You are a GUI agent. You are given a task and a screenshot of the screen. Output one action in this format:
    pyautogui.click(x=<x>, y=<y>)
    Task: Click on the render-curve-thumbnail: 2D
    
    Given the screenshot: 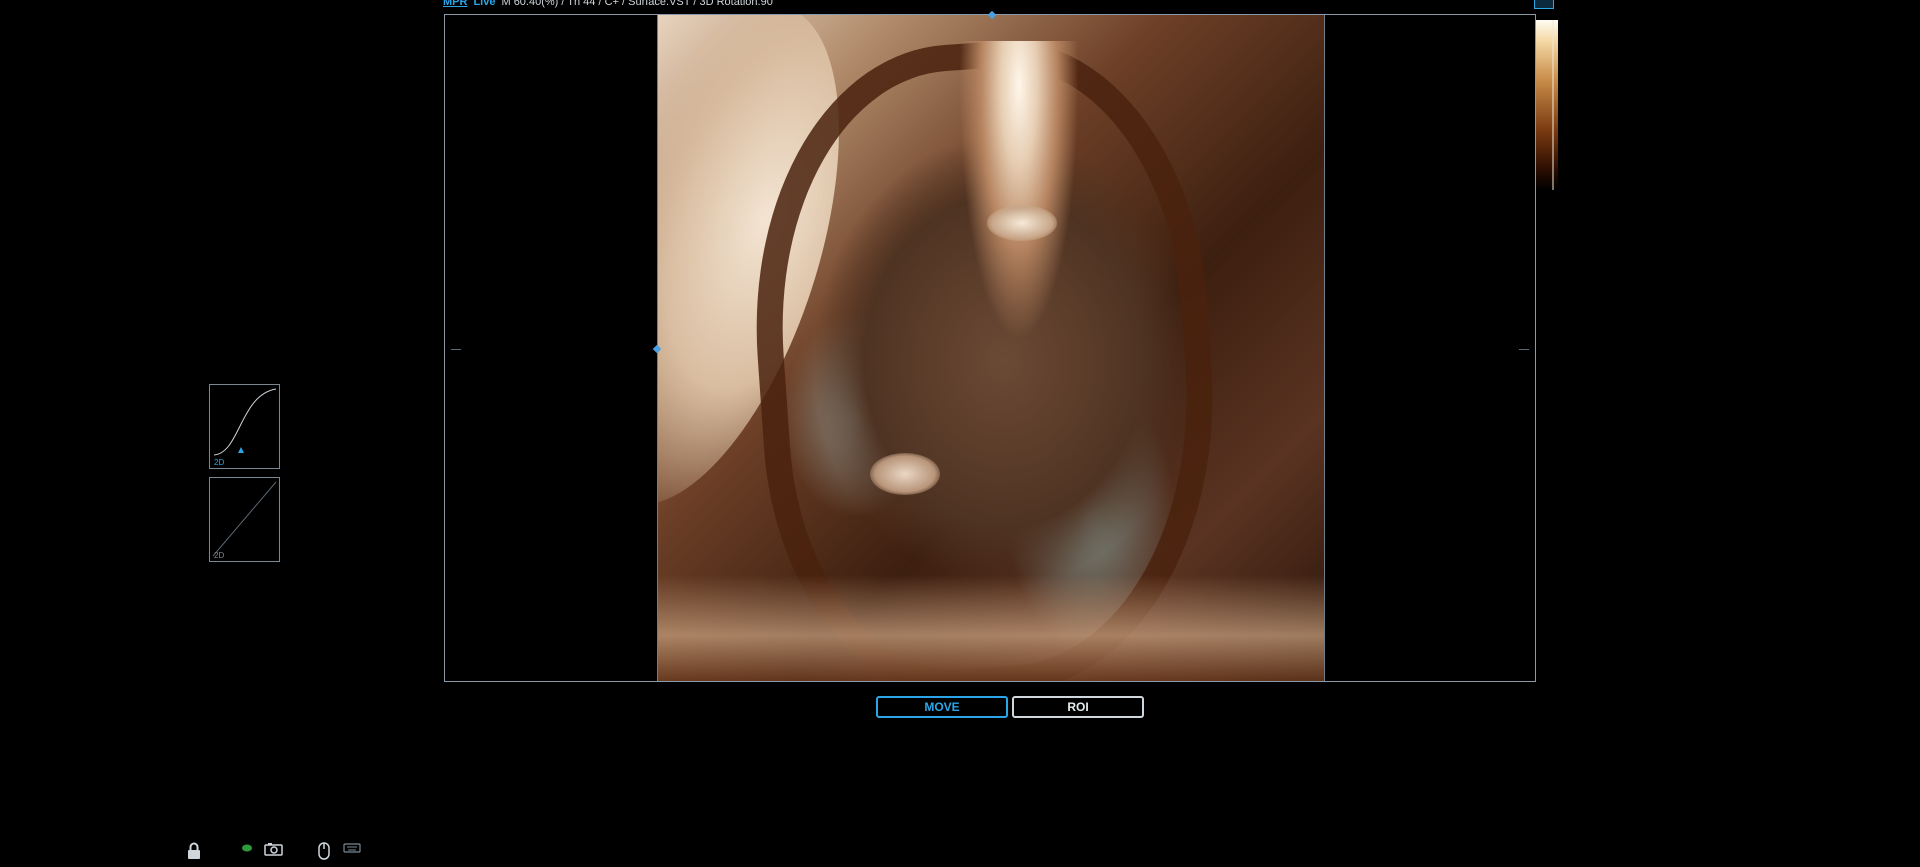 What is the action you would take?
    pyautogui.click(x=244, y=426)
    